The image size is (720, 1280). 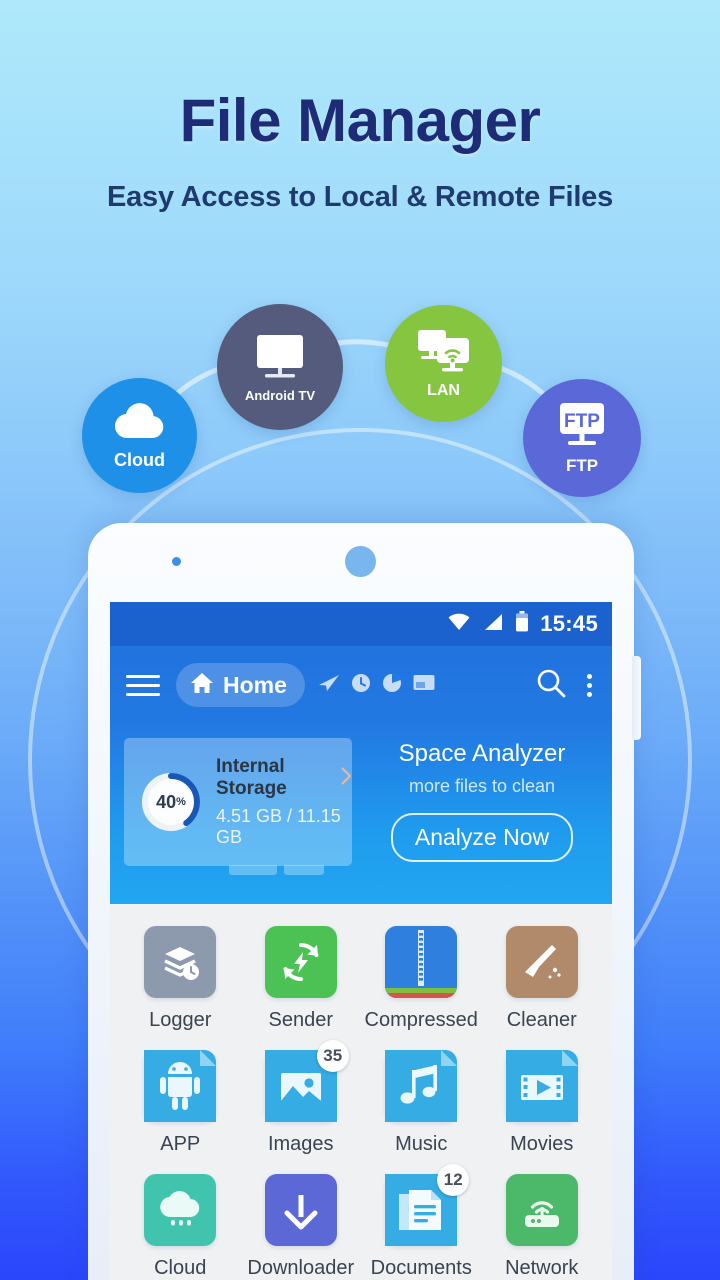 I want to click on storage-card: 40% Internal Storage 4.51 GB / 11.15 GB, so click(x=238, y=806).